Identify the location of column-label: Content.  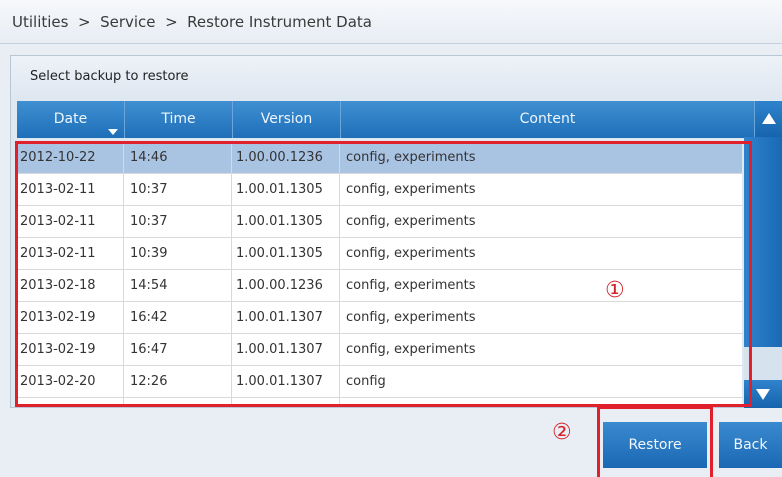
(547, 119).